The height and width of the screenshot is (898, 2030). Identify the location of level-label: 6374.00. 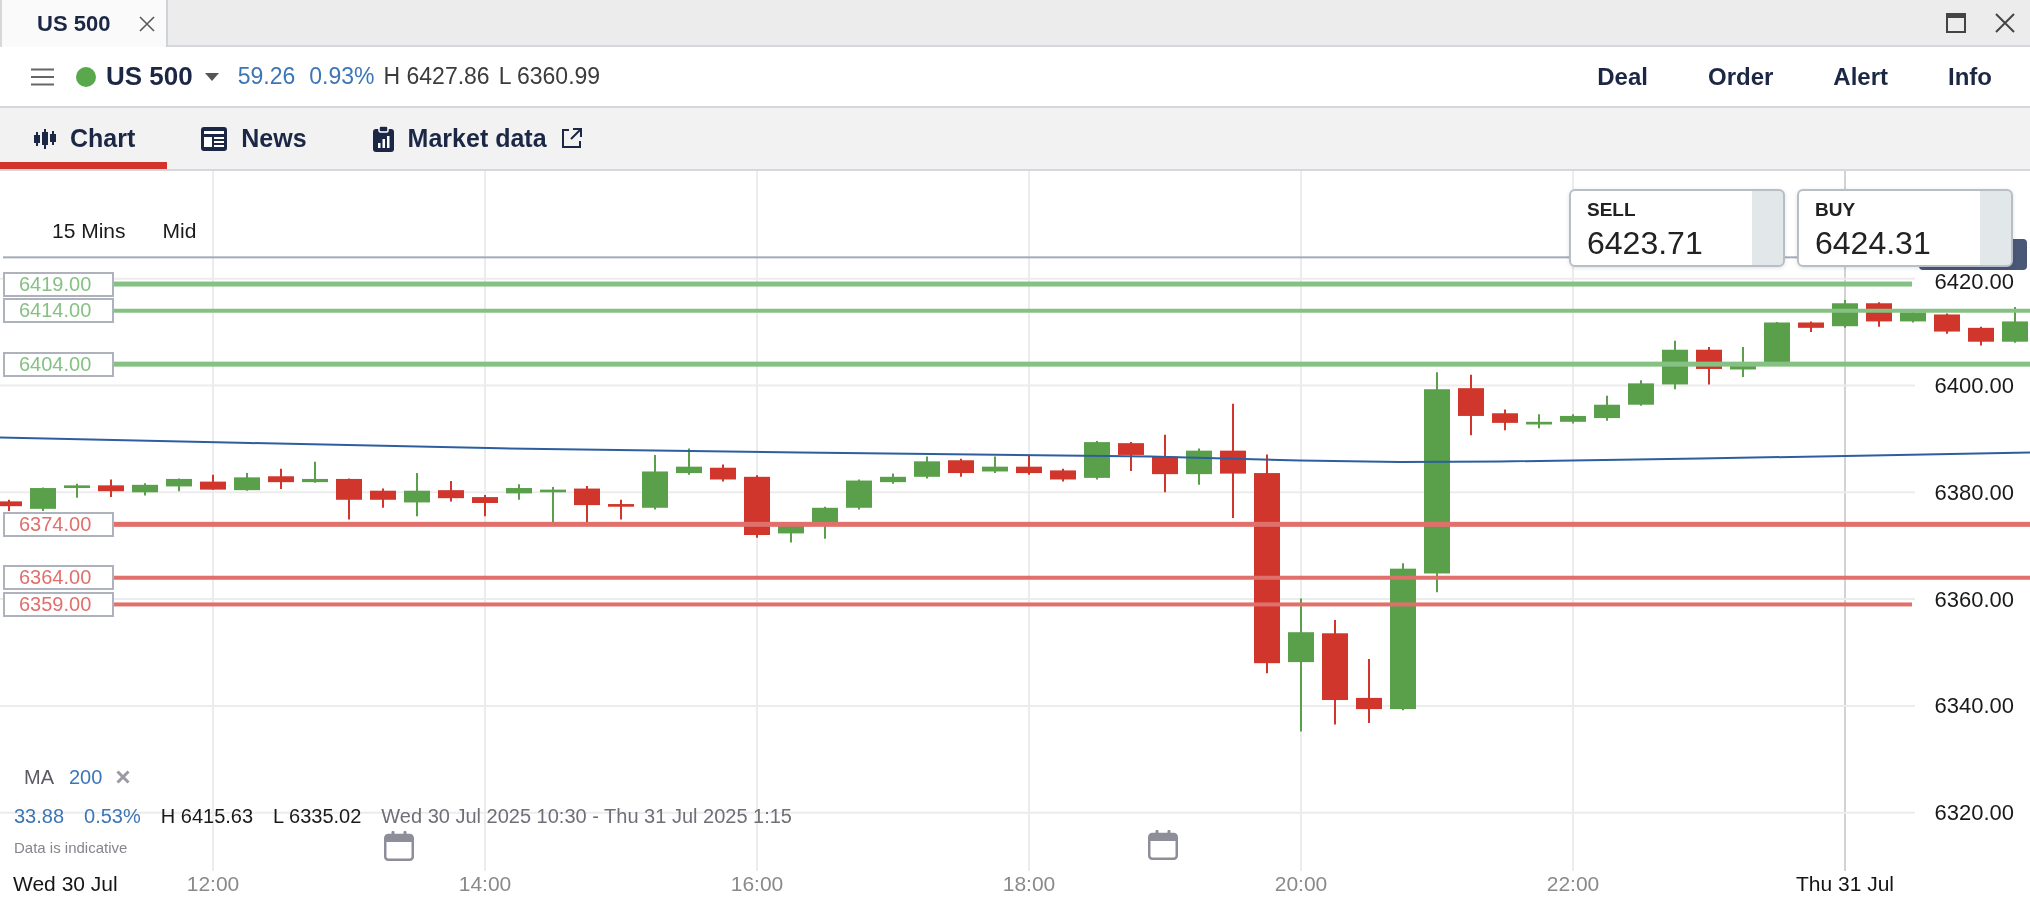
(58, 524).